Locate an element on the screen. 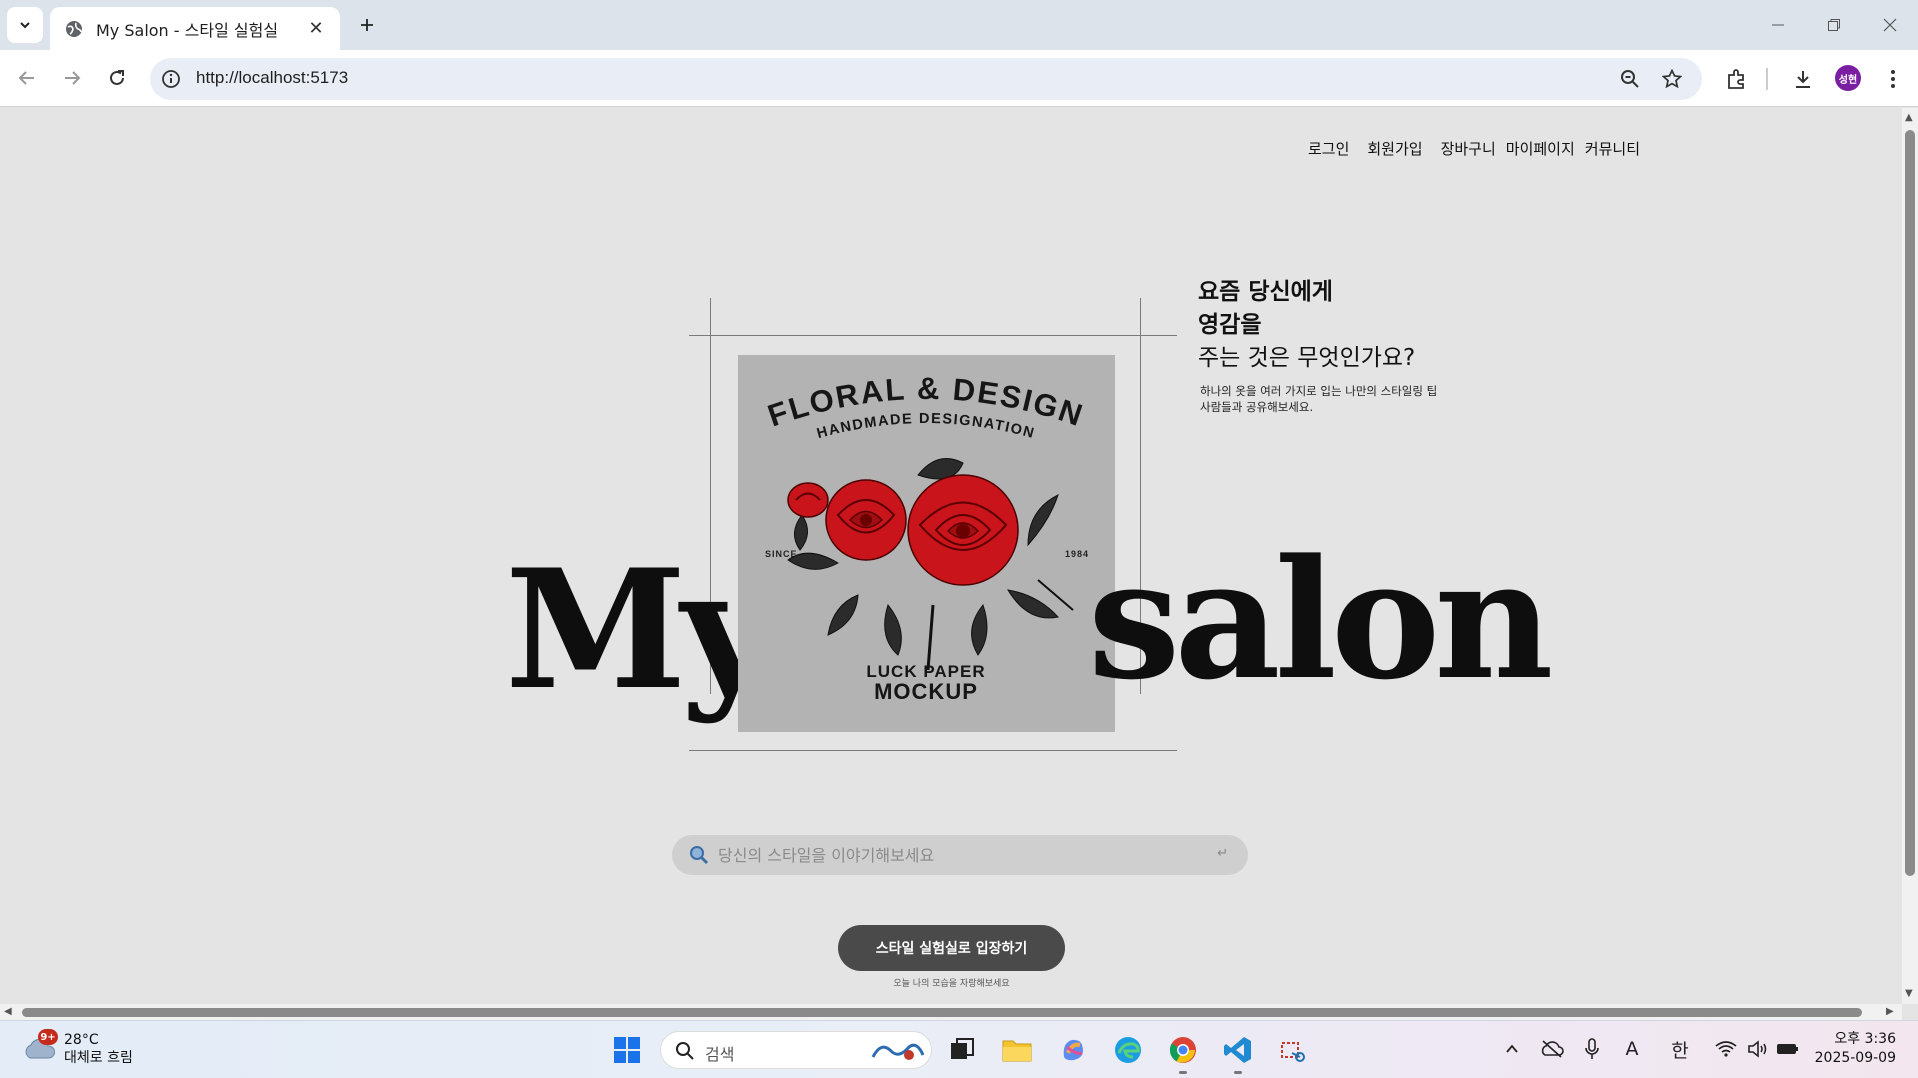 This screenshot has width=1918, height=1078. vertical-scroll-thumb is located at coordinates (1910, 503).